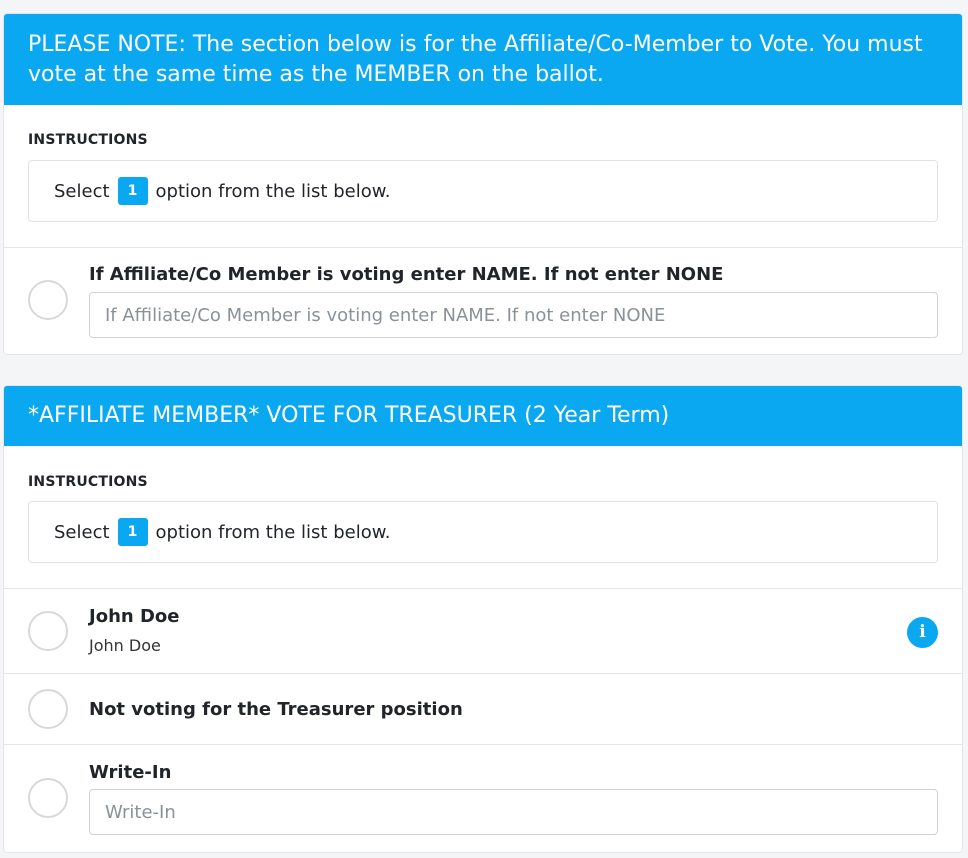  Describe the element at coordinates (48, 300) in the screenshot. I see `affiliate-name-radio` at that location.